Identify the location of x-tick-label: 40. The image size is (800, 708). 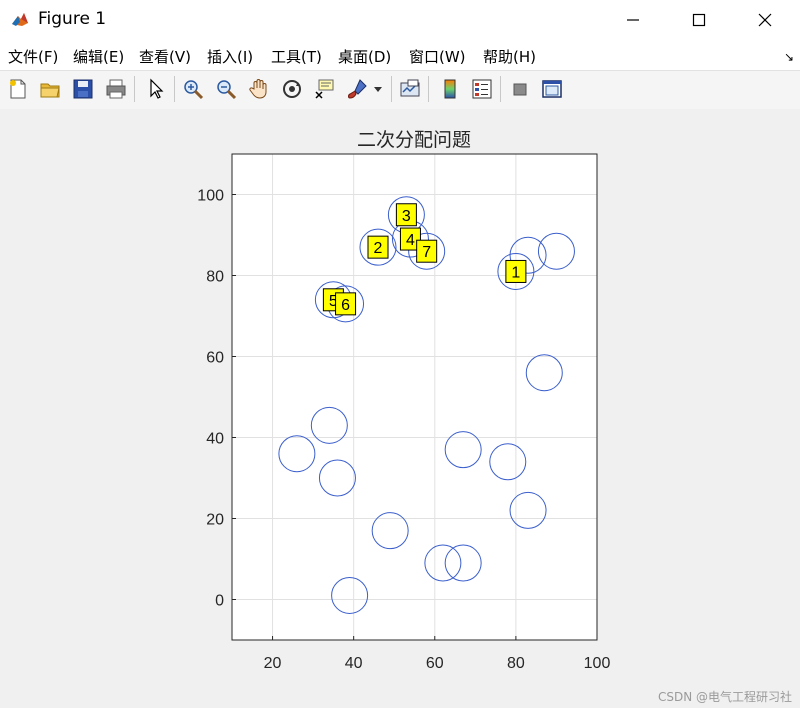
(354, 663).